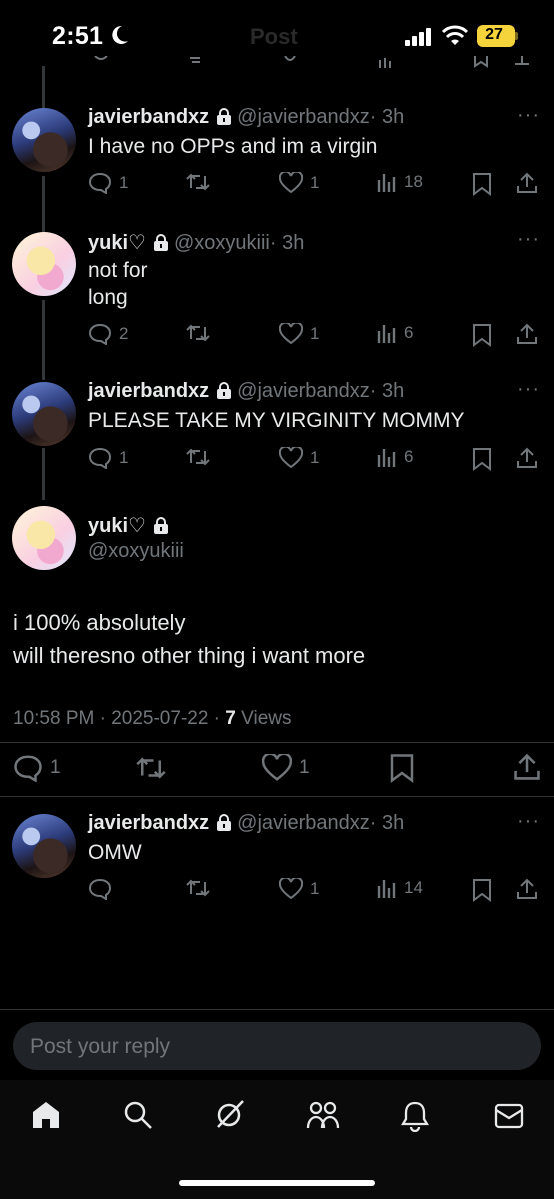 Image resolution: width=554 pixels, height=1199 pixels. I want to click on reply-button, so click(103, 889).